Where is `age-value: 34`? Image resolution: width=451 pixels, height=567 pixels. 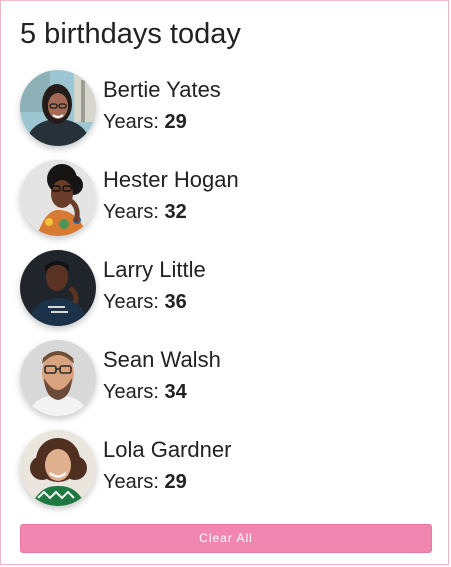 age-value: 34 is located at coordinates (175, 392).